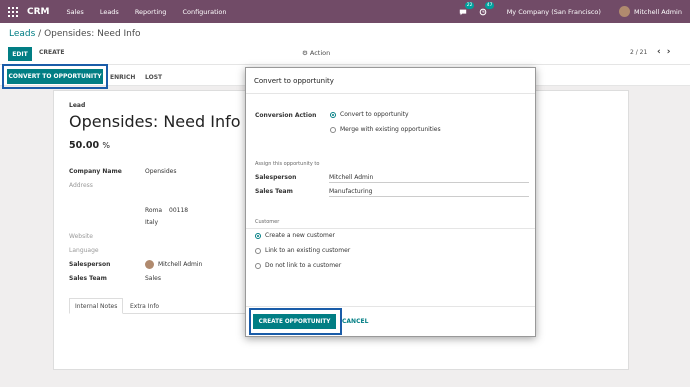 This screenshot has height=387, width=690. Describe the element at coordinates (88, 278) in the screenshot. I see `sales-team-label: Sales Team` at that location.